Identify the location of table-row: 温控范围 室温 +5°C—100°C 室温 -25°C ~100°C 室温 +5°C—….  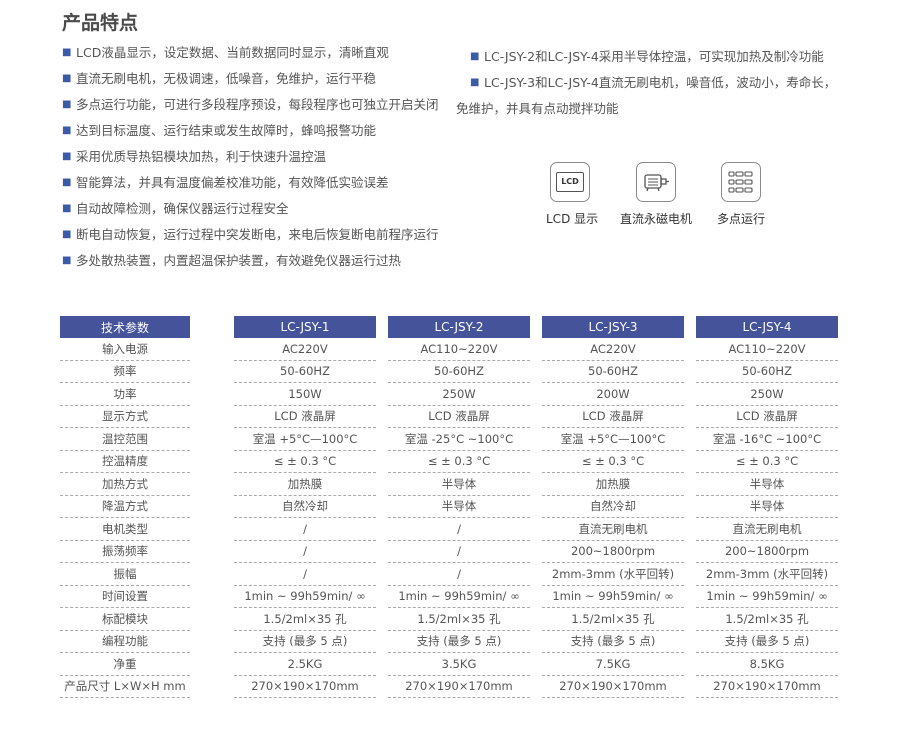
(449, 439).